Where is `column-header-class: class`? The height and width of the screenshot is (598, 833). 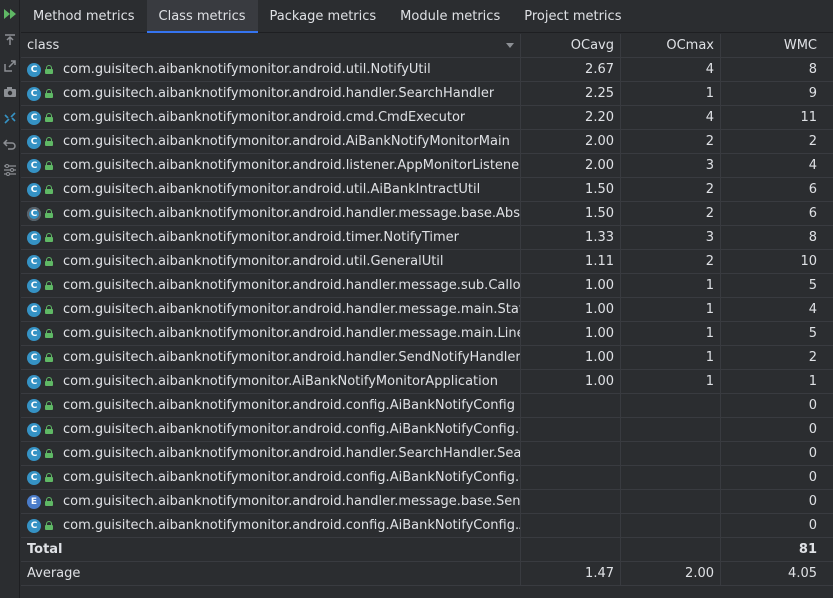
column-header-class: class is located at coordinates (271, 46).